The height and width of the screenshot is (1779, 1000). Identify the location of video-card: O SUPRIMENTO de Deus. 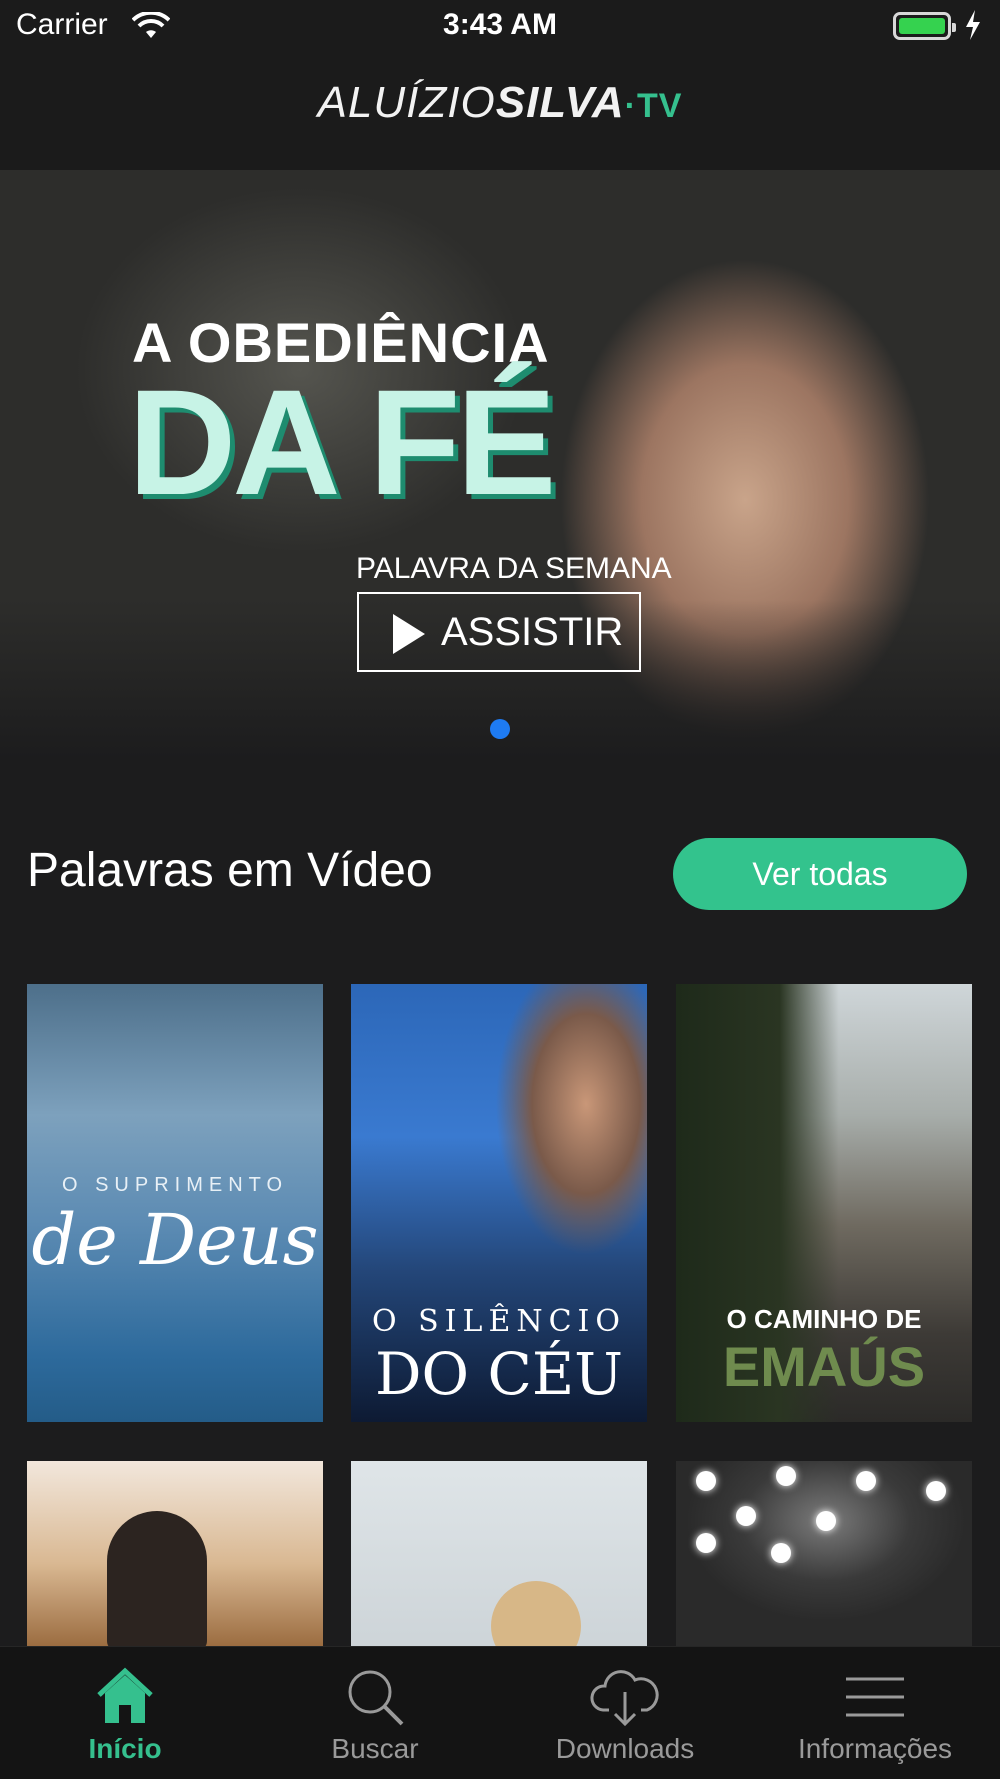
(175, 1203).